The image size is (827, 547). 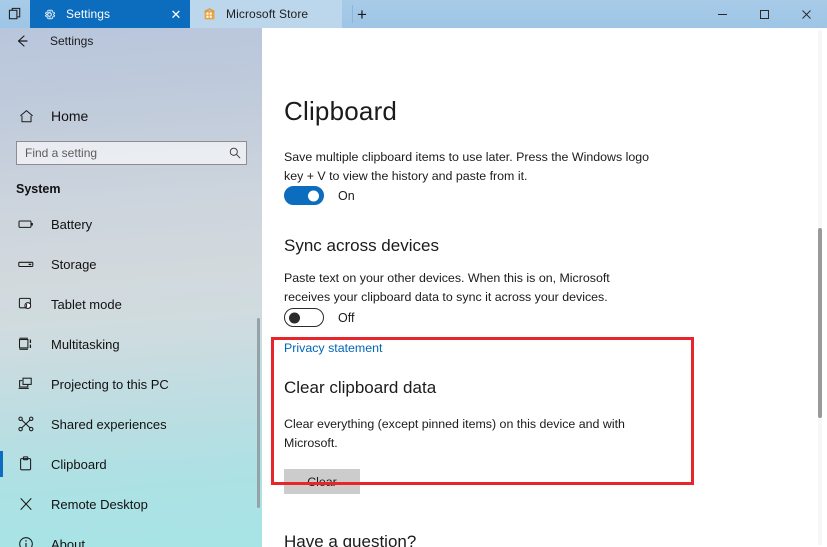 I want to click on clipboard-history-toggle-row: On, so click(x=319, y=195).